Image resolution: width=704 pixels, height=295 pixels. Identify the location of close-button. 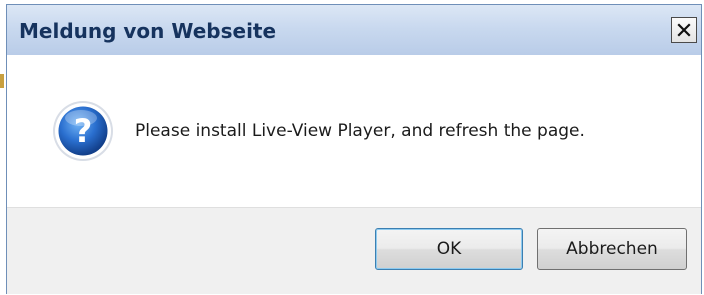
(684, 30).